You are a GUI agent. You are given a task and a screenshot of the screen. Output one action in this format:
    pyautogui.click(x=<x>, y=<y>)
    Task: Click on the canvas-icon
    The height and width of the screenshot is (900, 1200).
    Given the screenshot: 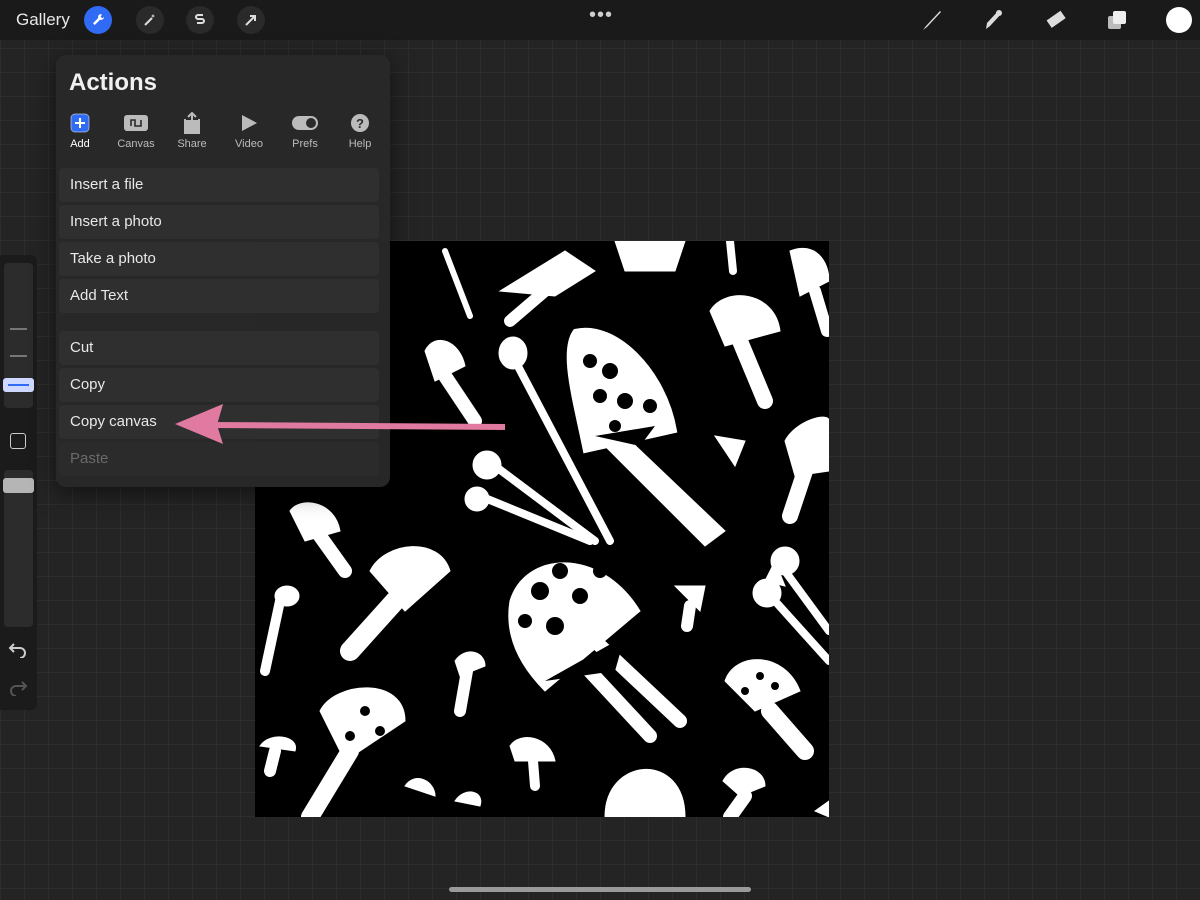 What is the action you would take?
    pyautogui.click(x=136, y=123)
    